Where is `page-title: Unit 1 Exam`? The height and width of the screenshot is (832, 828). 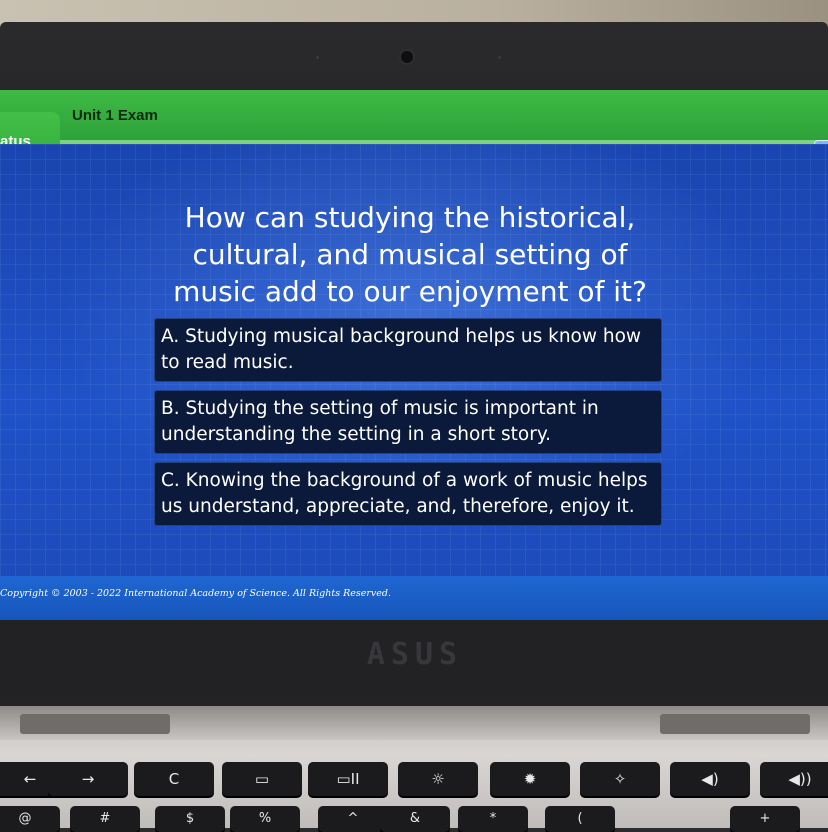
page-title: Unit 1 Exam is located at coordinates (115, 115).